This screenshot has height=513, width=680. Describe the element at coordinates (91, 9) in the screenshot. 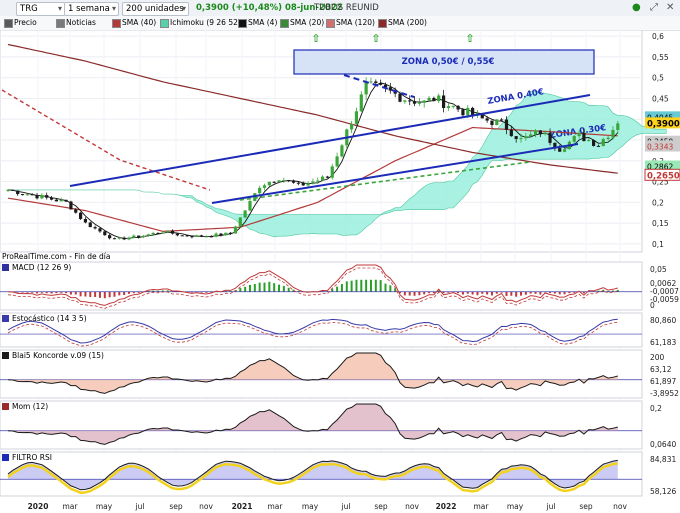

I see `period-select: 1 semana` at that location.